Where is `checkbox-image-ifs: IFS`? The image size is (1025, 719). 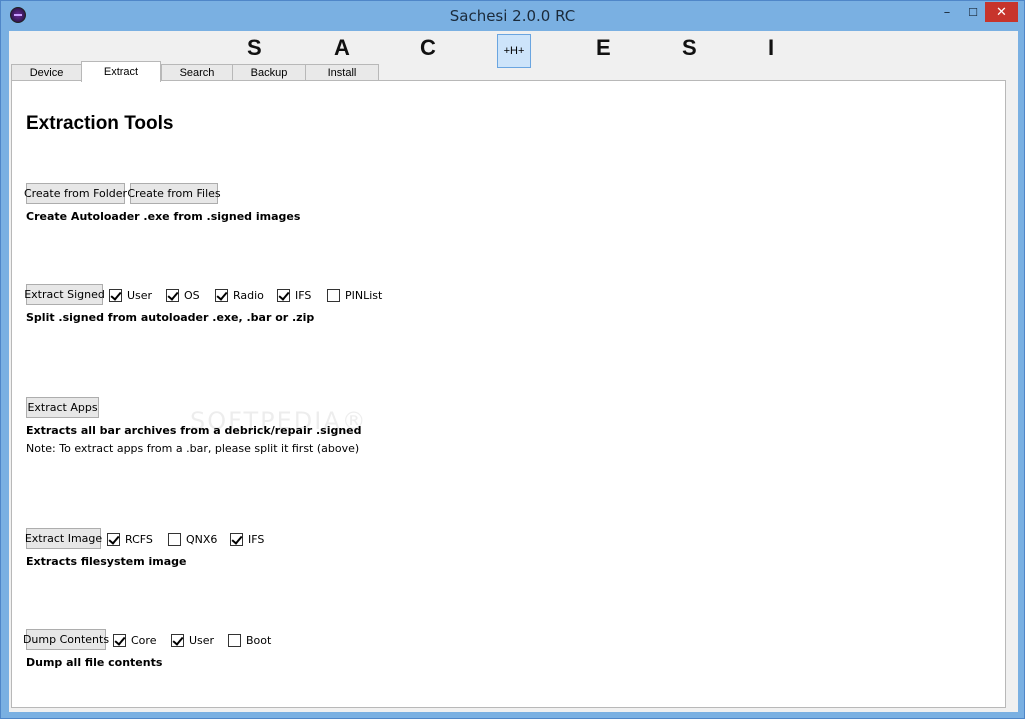 checkbox-image-ifs: IFS is located at coordinates (247, 539).